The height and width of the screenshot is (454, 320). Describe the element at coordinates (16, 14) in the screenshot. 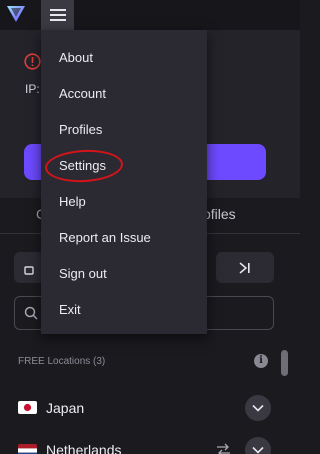

I see `vpn-logo-icon` at that location.